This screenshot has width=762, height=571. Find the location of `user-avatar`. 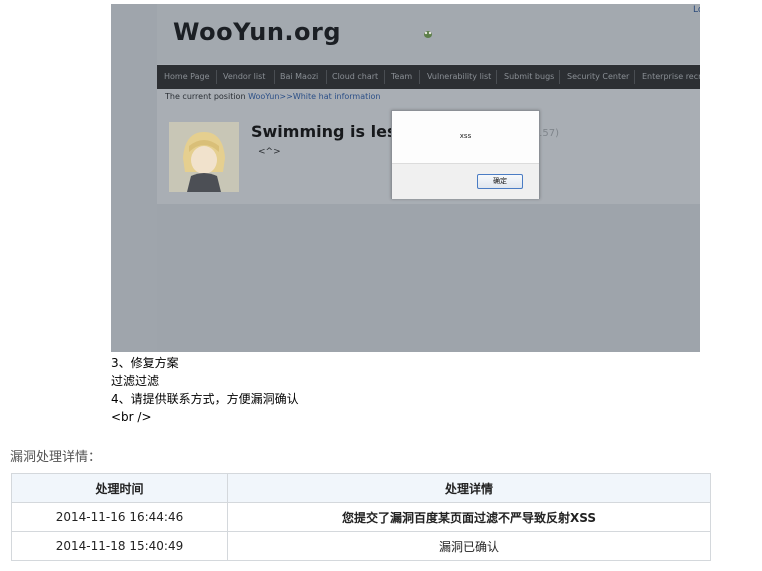

user-avatar is located at coordinates (204, 157).